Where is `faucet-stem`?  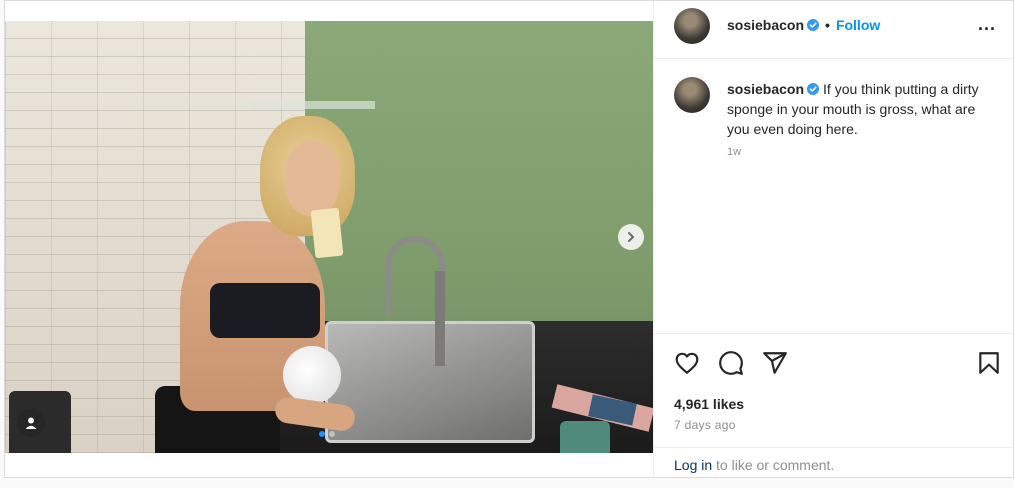 faucet-stem is located at coordinates (440, 318).